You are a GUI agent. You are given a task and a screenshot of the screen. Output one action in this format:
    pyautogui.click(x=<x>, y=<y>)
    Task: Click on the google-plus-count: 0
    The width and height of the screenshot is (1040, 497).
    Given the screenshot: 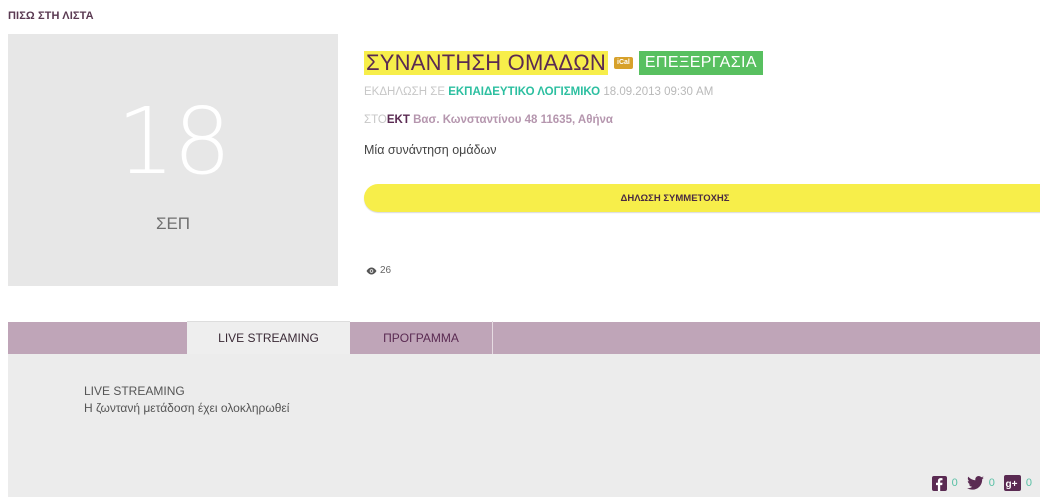 What is the action you would take?
    pyautogui.click(x=1028, y=483)
    